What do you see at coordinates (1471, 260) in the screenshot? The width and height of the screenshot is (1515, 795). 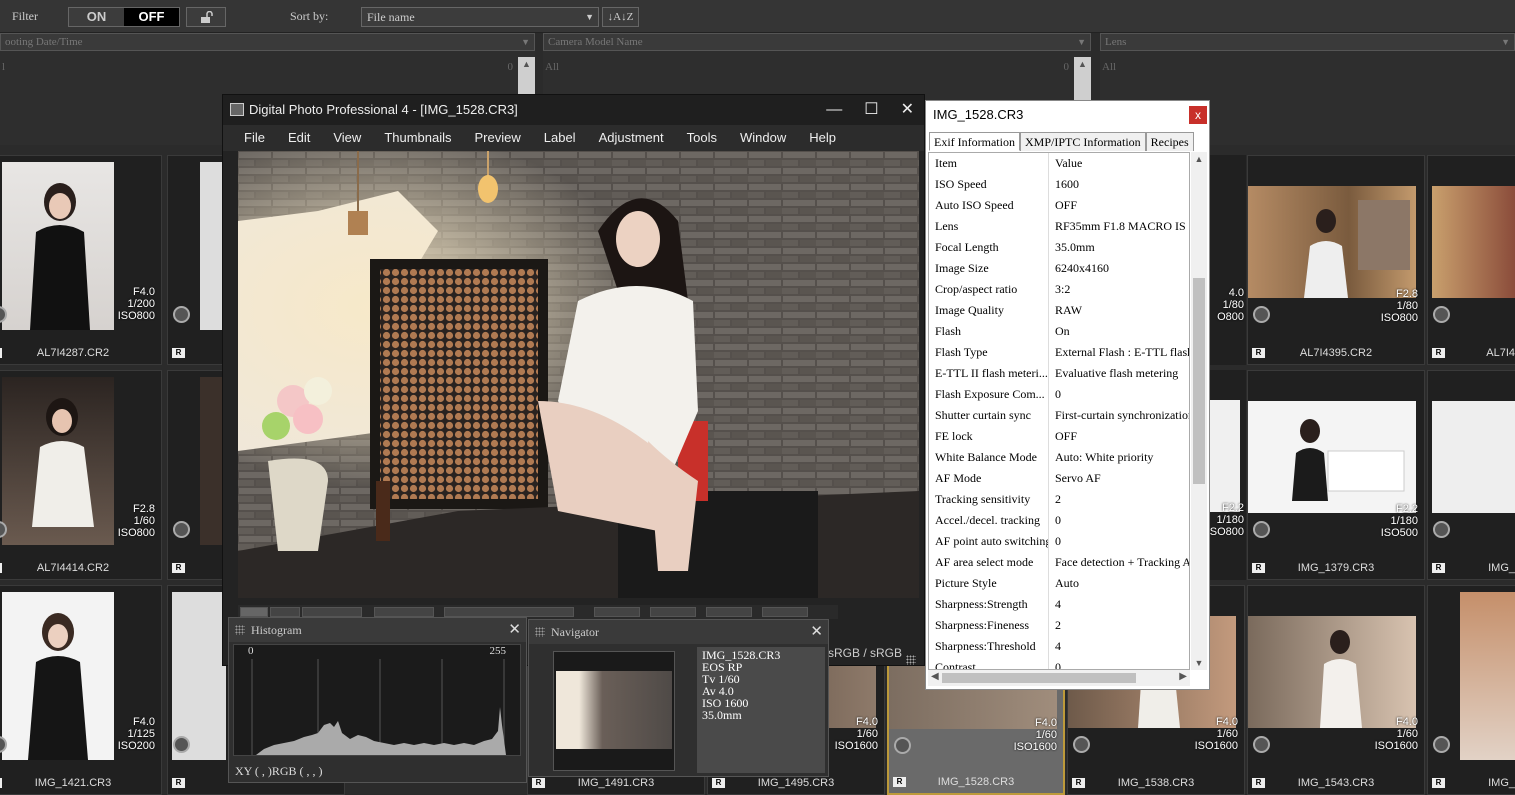 I see `thumbnail-cell: R AL7I4` at bounding box center [1471, 260].